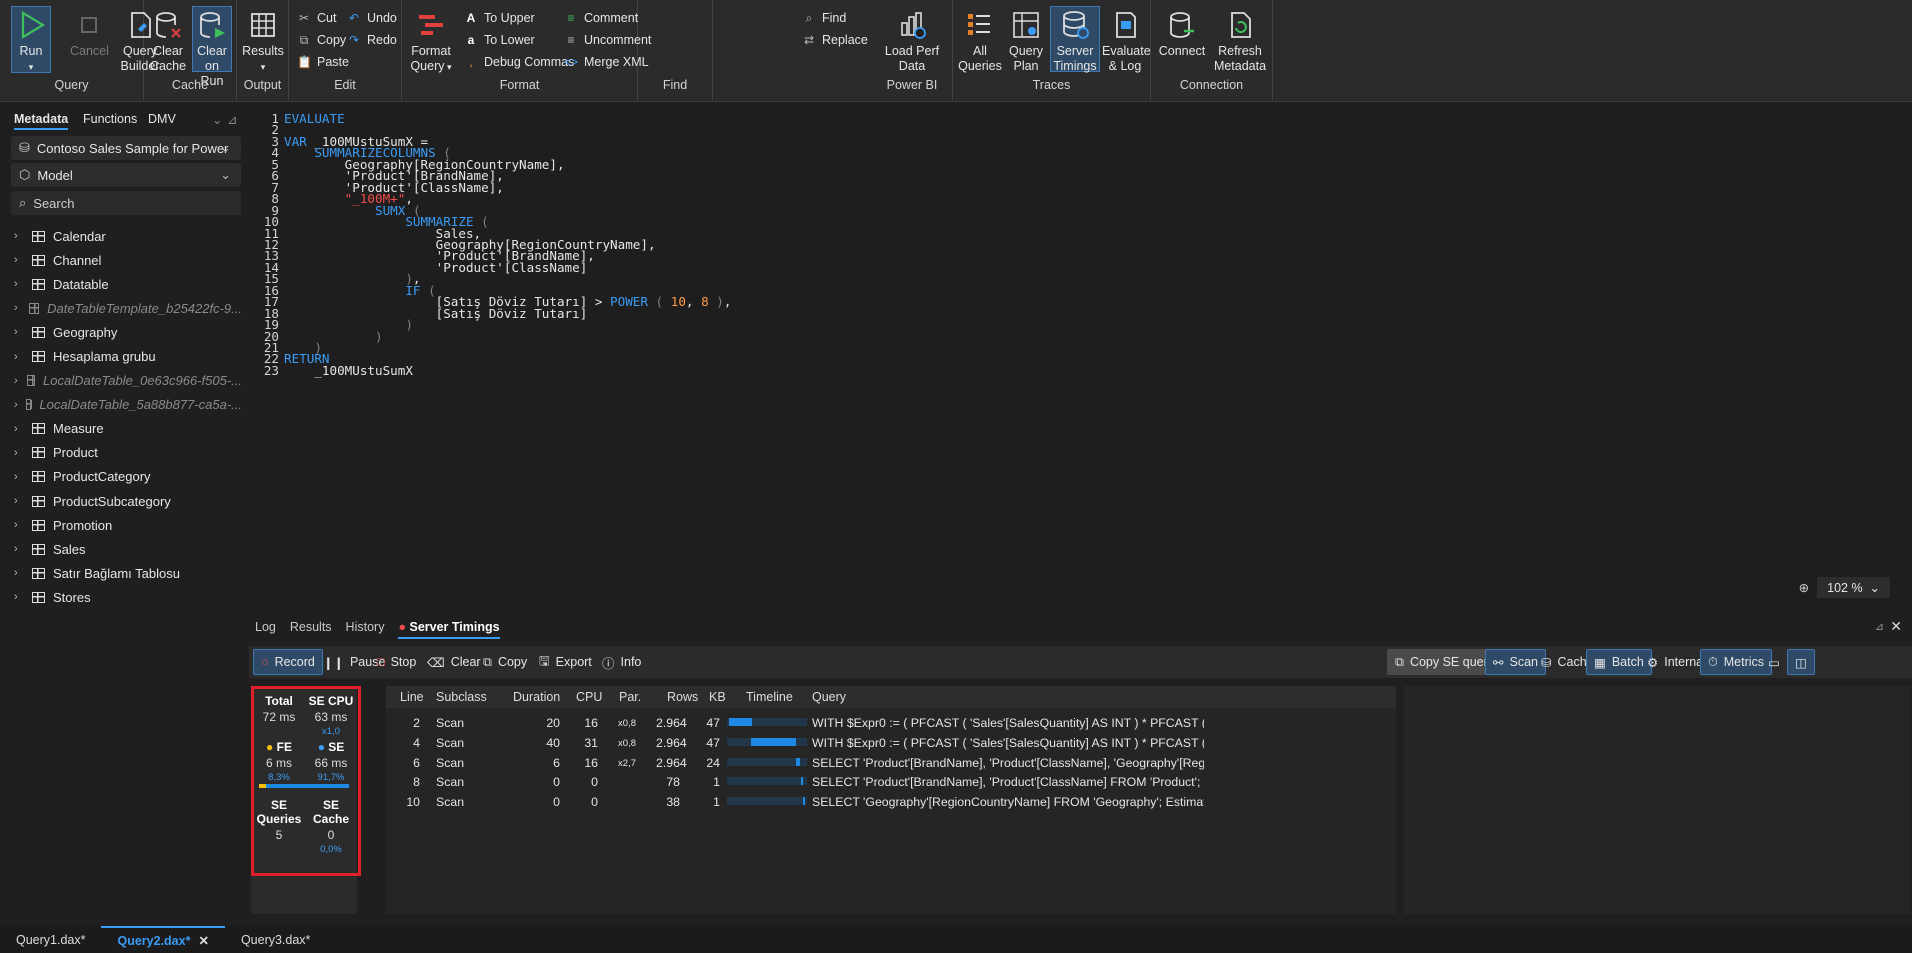 The height and width of the screenshot is (953, 1912). What do you see at coordinates (128, 597) in the screenshot?
I see `tree-item-table: › Stores` at bounding box center [128, 597].